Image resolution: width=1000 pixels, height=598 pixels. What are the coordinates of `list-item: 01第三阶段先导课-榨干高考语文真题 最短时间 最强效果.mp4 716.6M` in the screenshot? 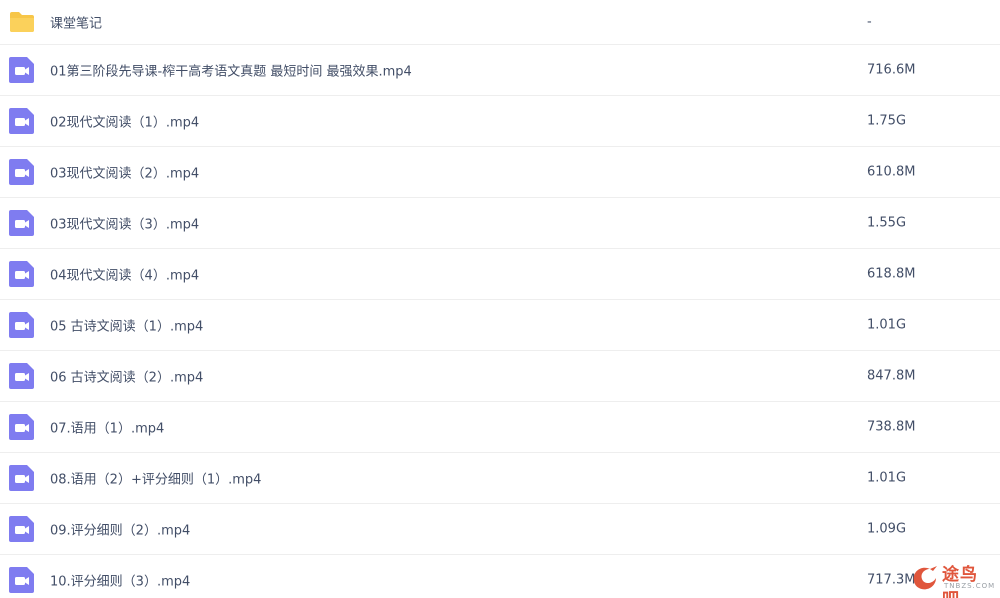 It's located at (500, 70).